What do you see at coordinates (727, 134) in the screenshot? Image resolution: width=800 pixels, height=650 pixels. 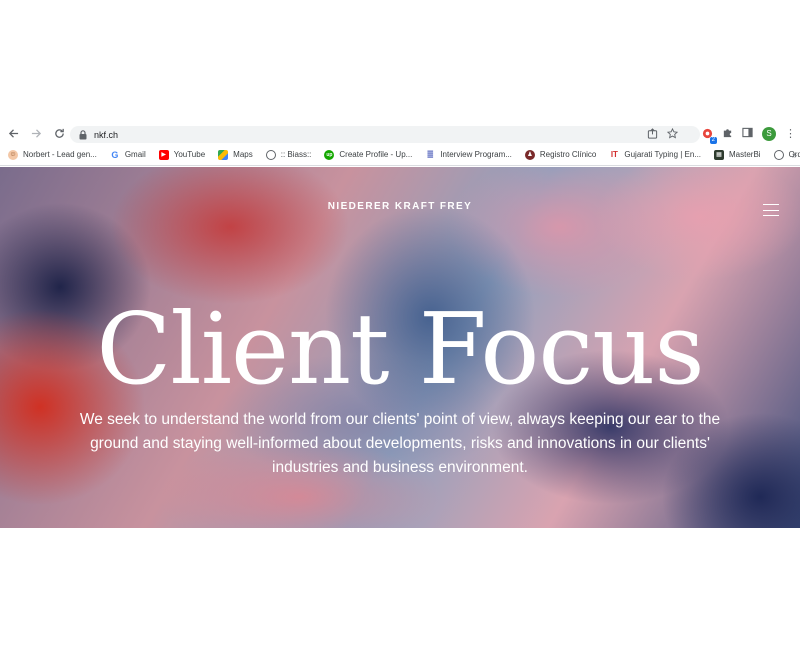 I see `puzzle-icon` at bounding box center [727, 134].